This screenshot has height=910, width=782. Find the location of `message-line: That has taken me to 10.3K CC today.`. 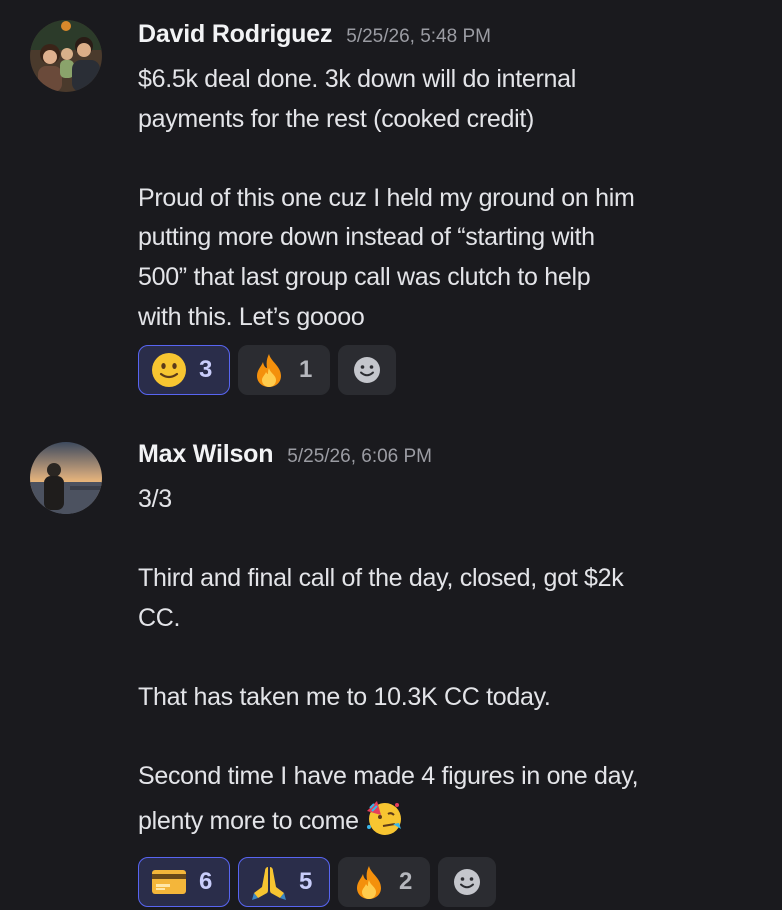

message-line: That has taken me to 10.3K CC today. is located at coordinates (344, 696).